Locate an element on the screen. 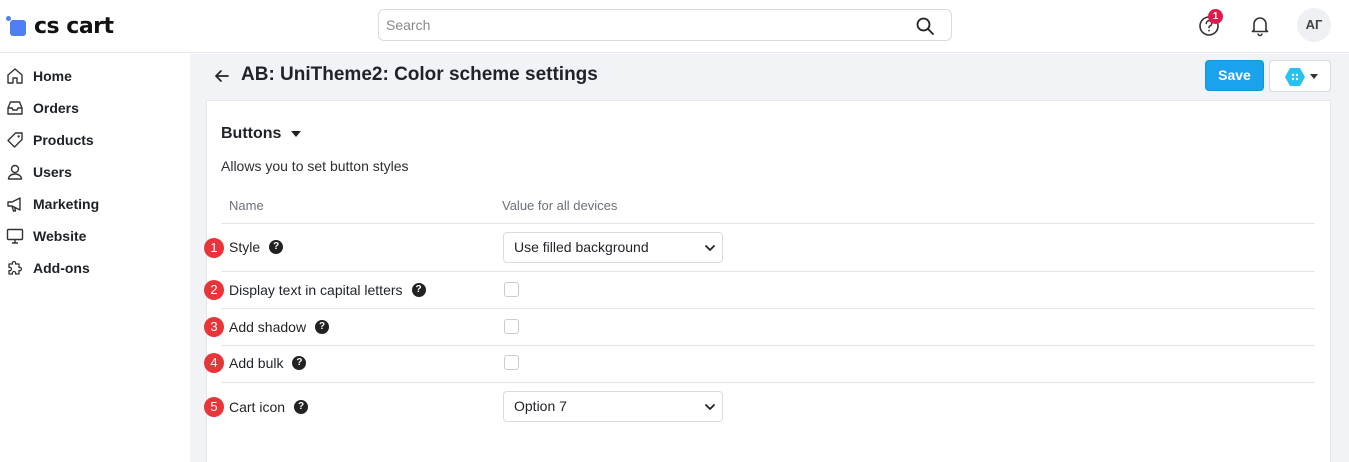 This screenshot has height=462, width=1349. megaphone-icon is located at coordinates (15, 204).